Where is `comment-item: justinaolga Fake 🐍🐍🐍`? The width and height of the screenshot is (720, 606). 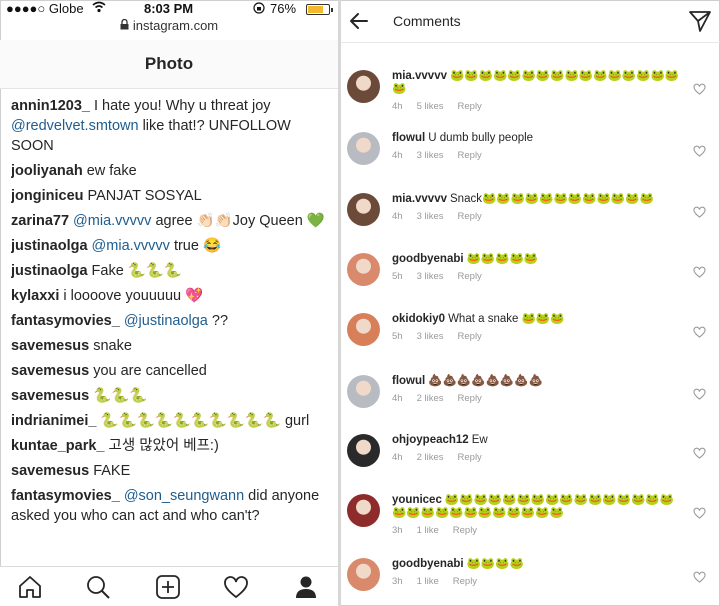 comment-item: justinaolga Fake 🐍🐍🐍 is located at coordinates (172, 271).